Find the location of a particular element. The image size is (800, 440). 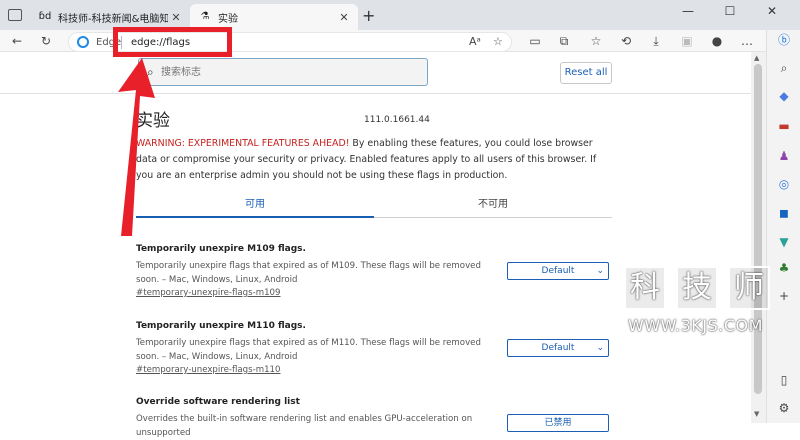

arrow-shape is located at coordinates (136, 147).